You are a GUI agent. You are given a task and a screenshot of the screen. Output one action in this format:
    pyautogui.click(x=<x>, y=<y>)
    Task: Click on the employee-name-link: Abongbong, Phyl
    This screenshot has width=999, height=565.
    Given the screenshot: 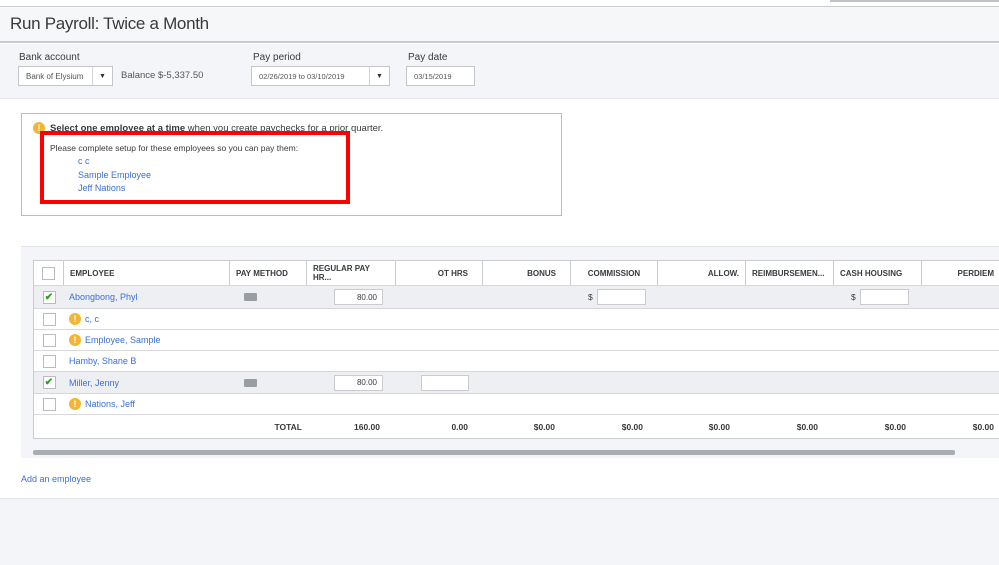 What is the action you would take?
    pyautogui.click(x=103, y=297)
    